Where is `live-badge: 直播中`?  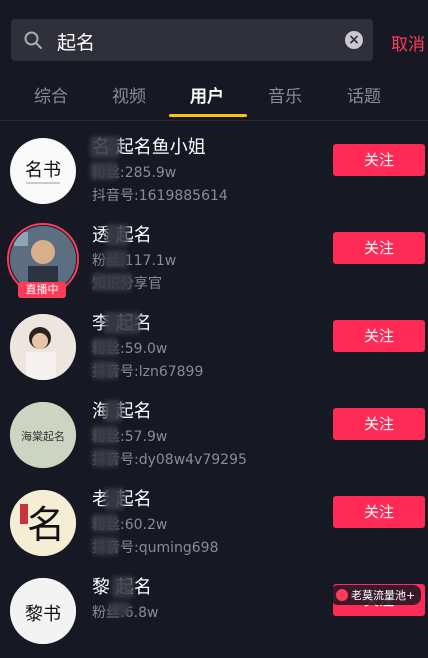
live-badge: 直播中 is located at coordinates (42, 290).